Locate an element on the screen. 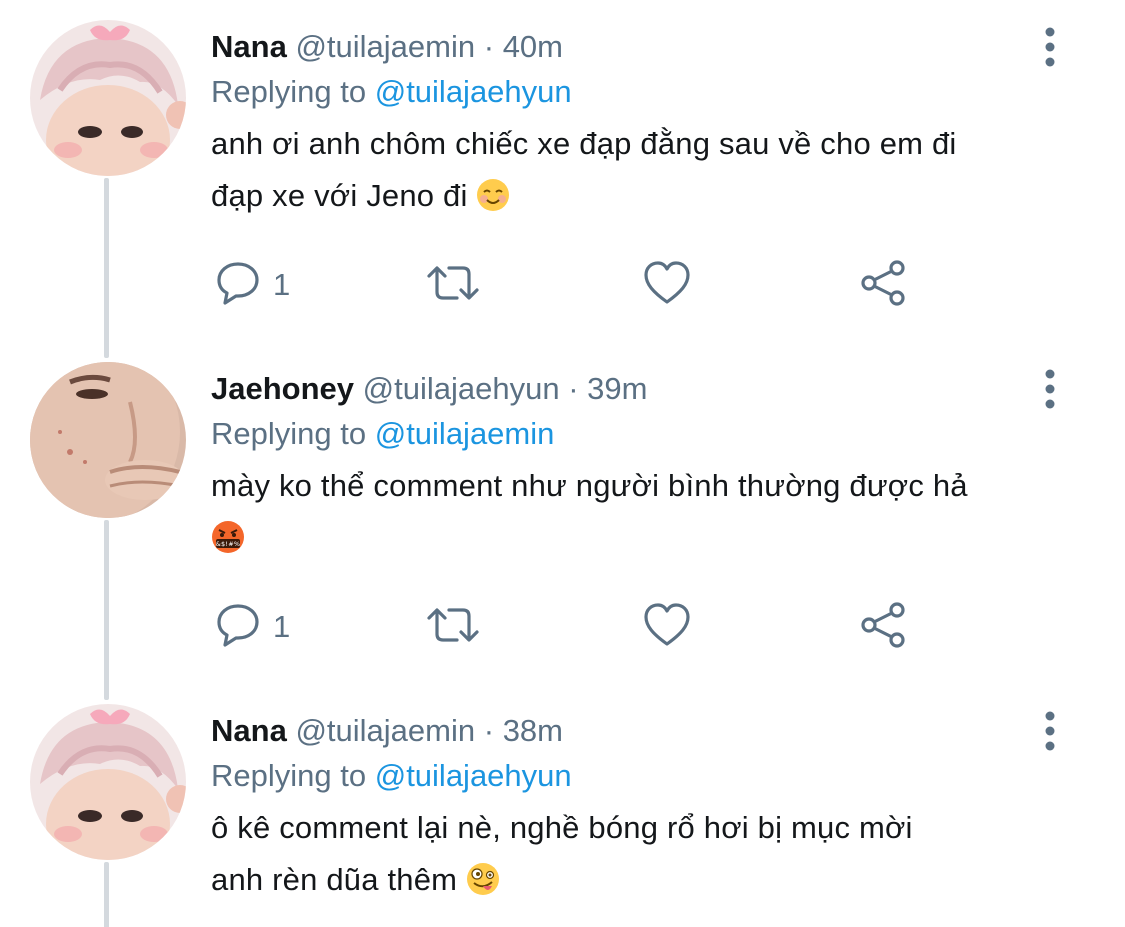  tweet-text-line: anh rèn dũa thêm is located at coordinates (638, 883).